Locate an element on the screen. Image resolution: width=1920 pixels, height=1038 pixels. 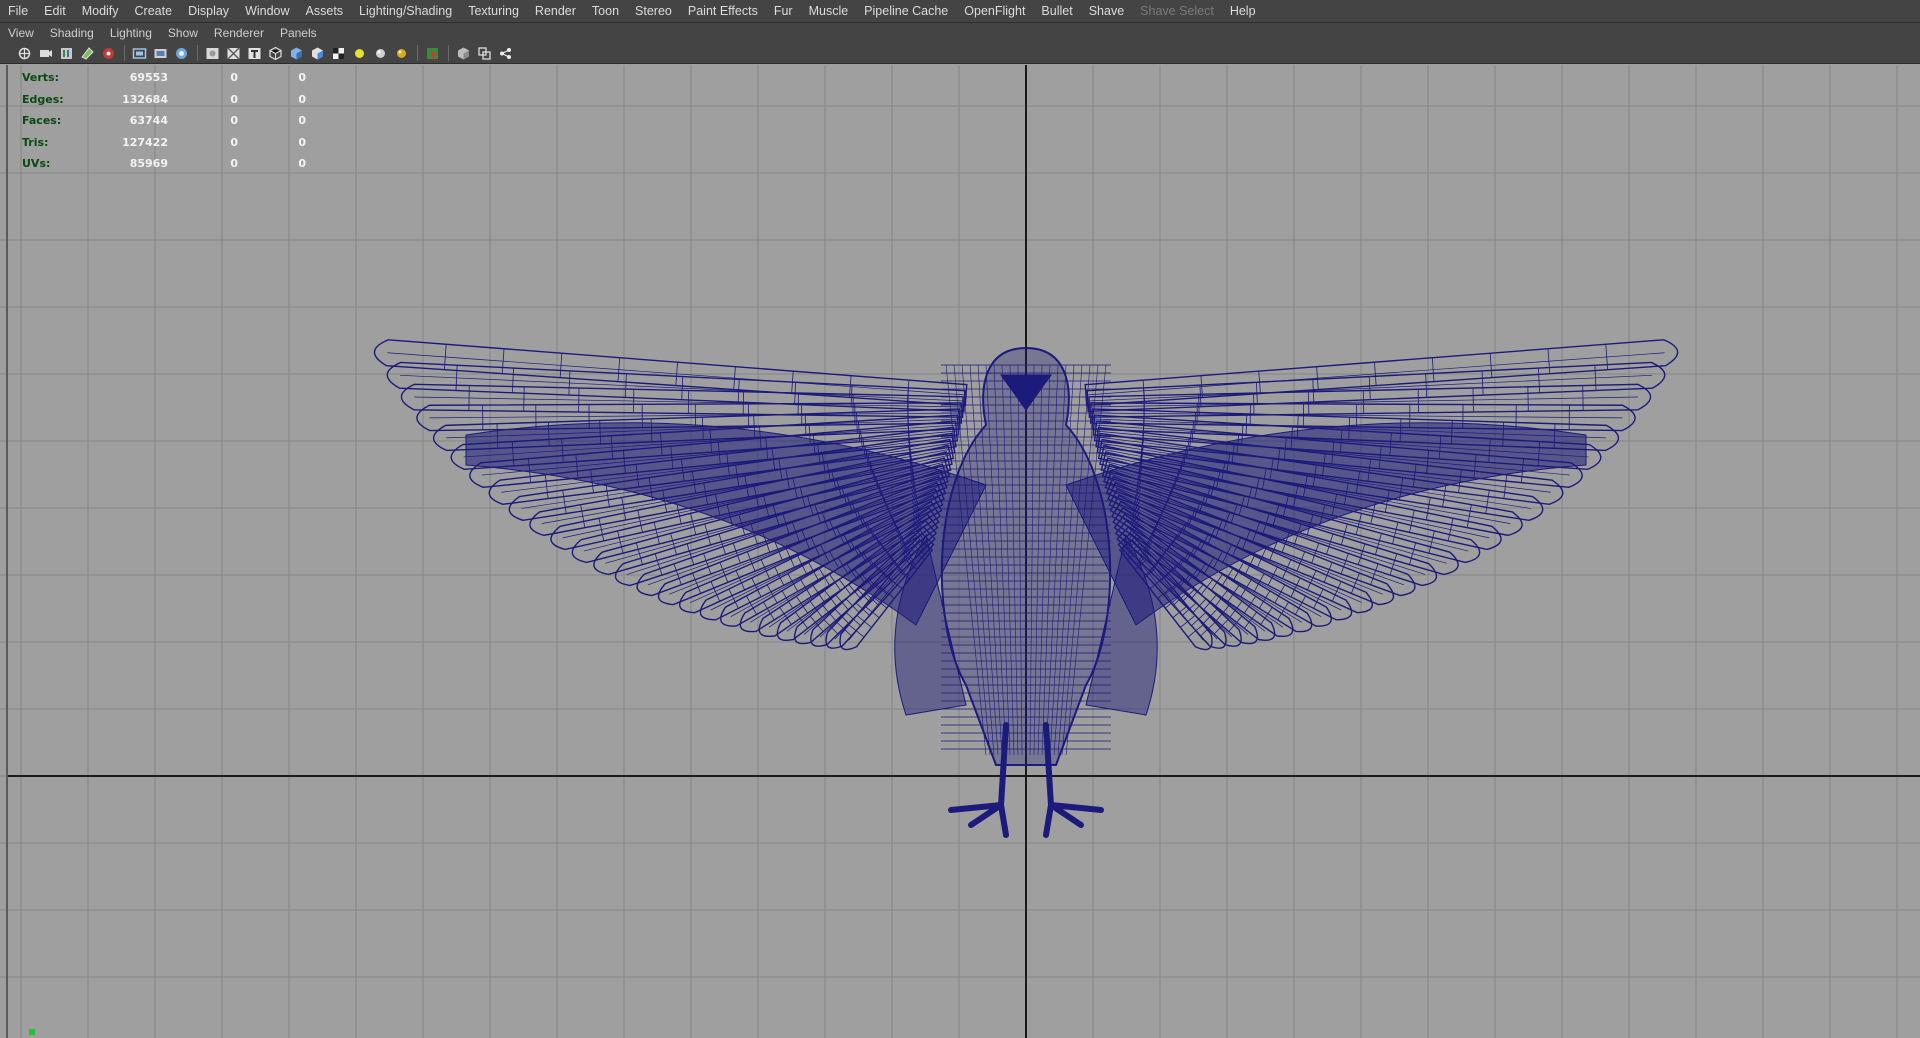
menu-pipeline-cache: Pipeline Cache is located at coordinates (906, 11).